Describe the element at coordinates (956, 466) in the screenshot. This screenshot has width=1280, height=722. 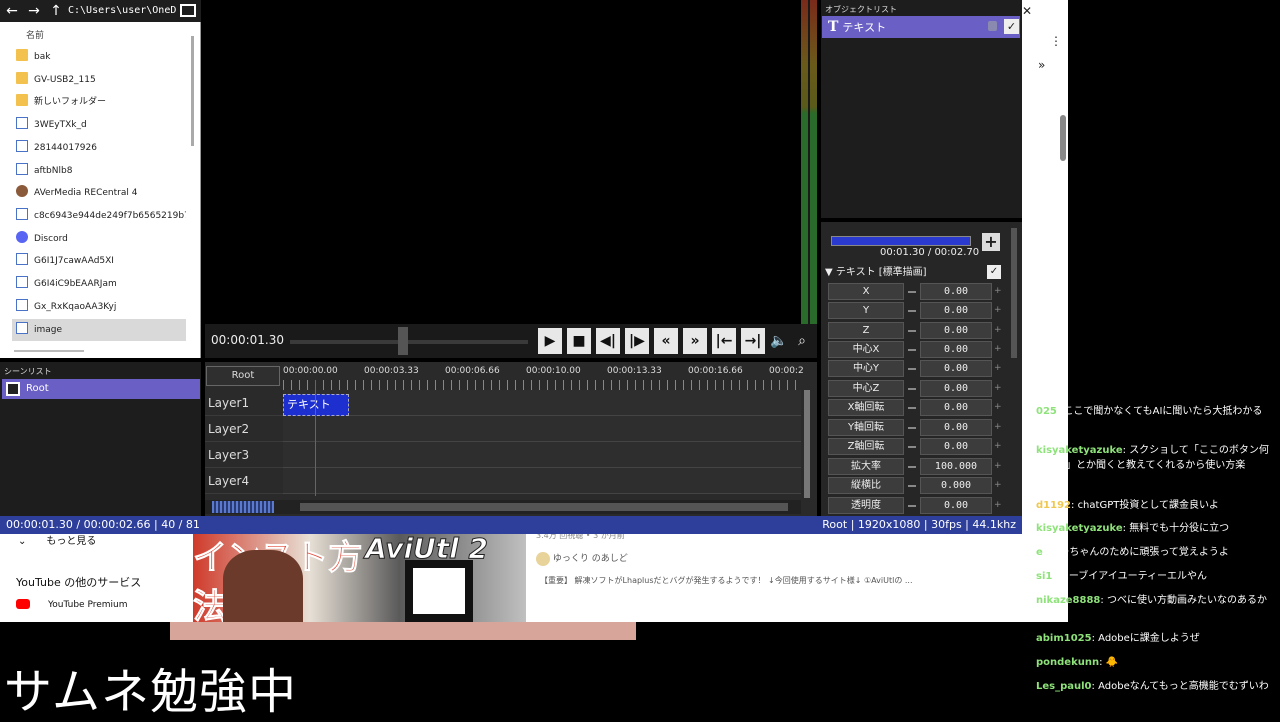
I see `param-value: 100.000` at that location.